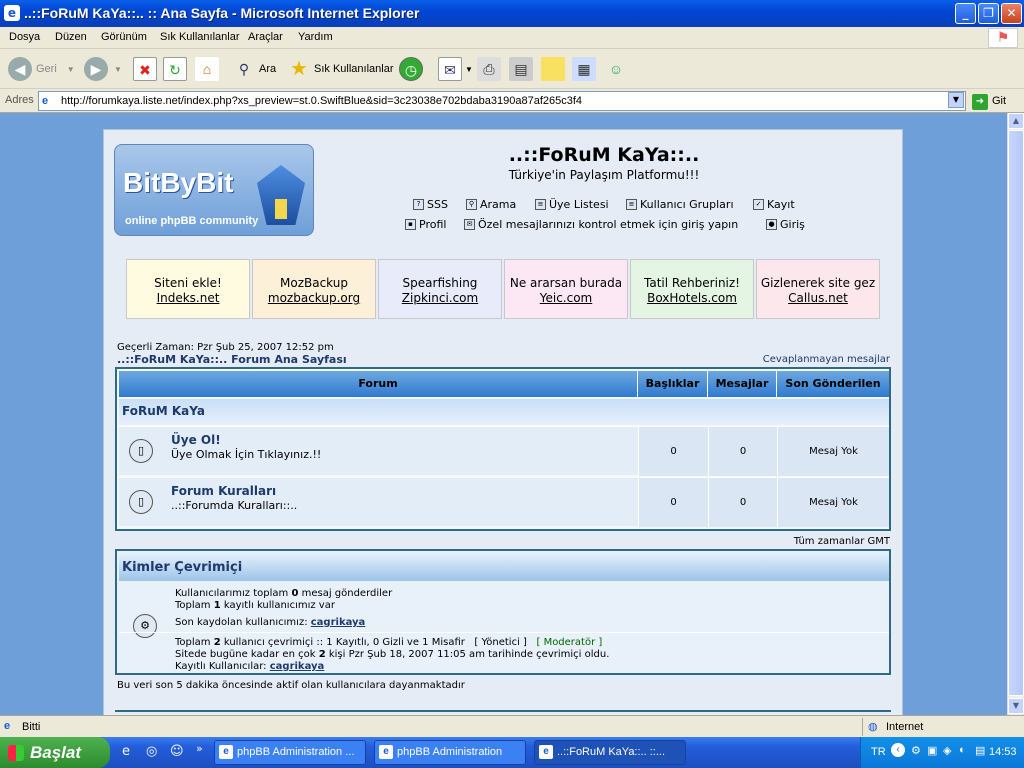  I want to click on nav-profile: ▪ Profil, so click(425, 224).